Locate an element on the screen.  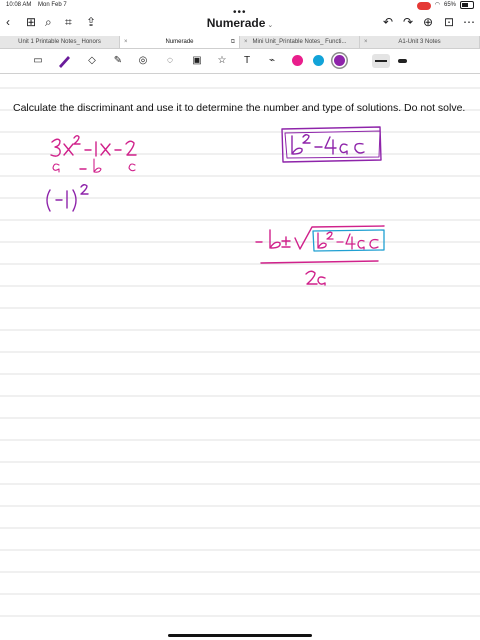
tab-unit-1-notes: Unit 1 Printable Notes_ Honors is located at coordinates (60, 42).